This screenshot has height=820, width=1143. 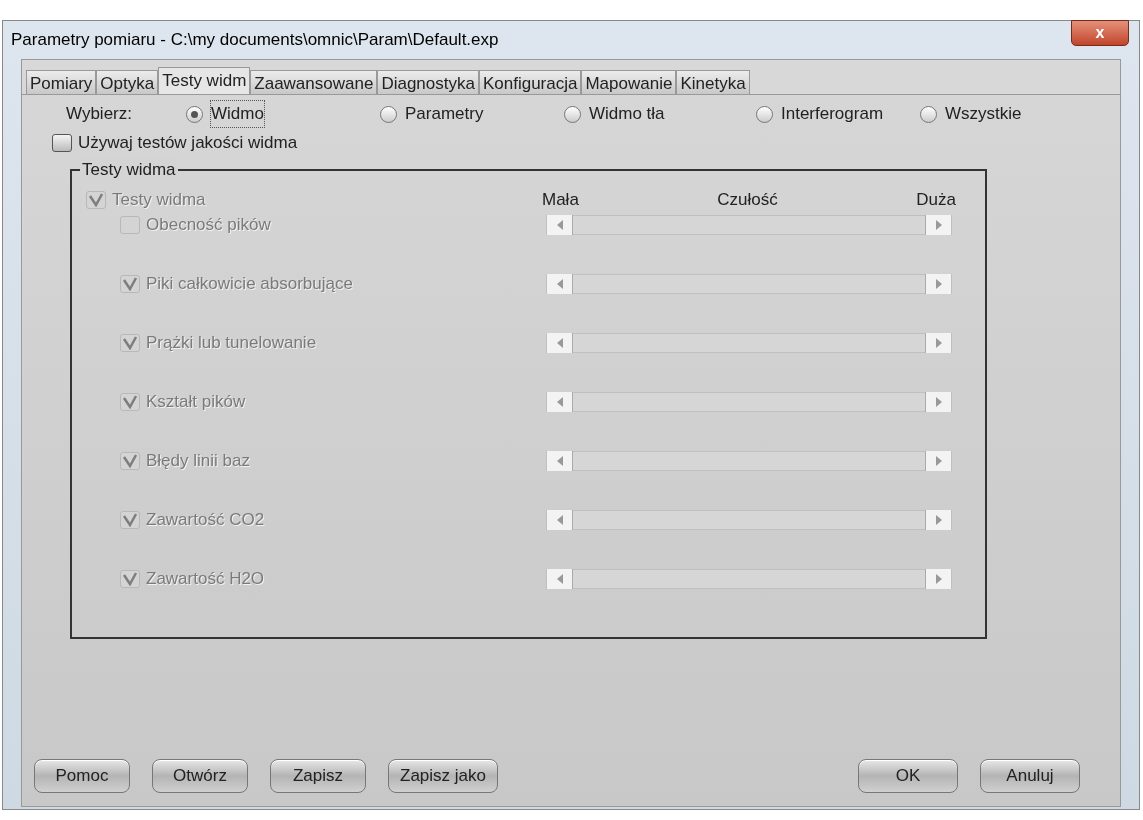 What do you see at coordinates (205, 520) in the screenshot?
I see `checkbox-label: Zawartość CO2` at bounding box center [205, 520].